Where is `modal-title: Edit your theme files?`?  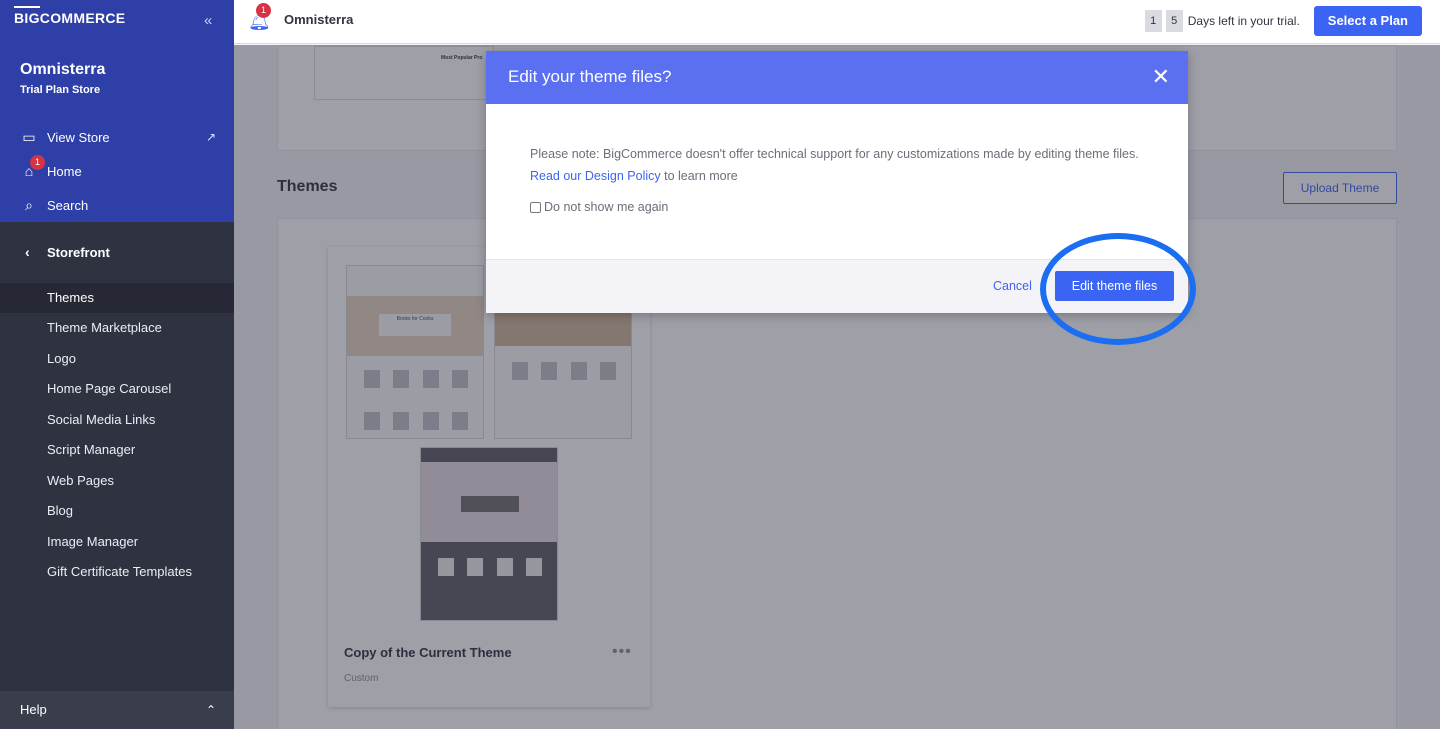
modal-title: Edit your theme files? is located at coordinates (590, 76).